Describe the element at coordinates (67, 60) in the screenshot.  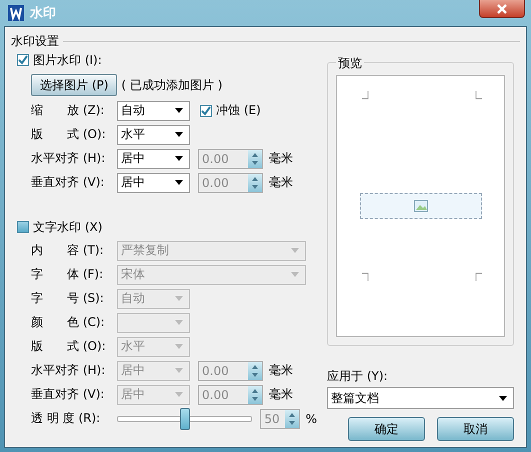
I see `checkbox-label: 图片水印 (I):` at that location.